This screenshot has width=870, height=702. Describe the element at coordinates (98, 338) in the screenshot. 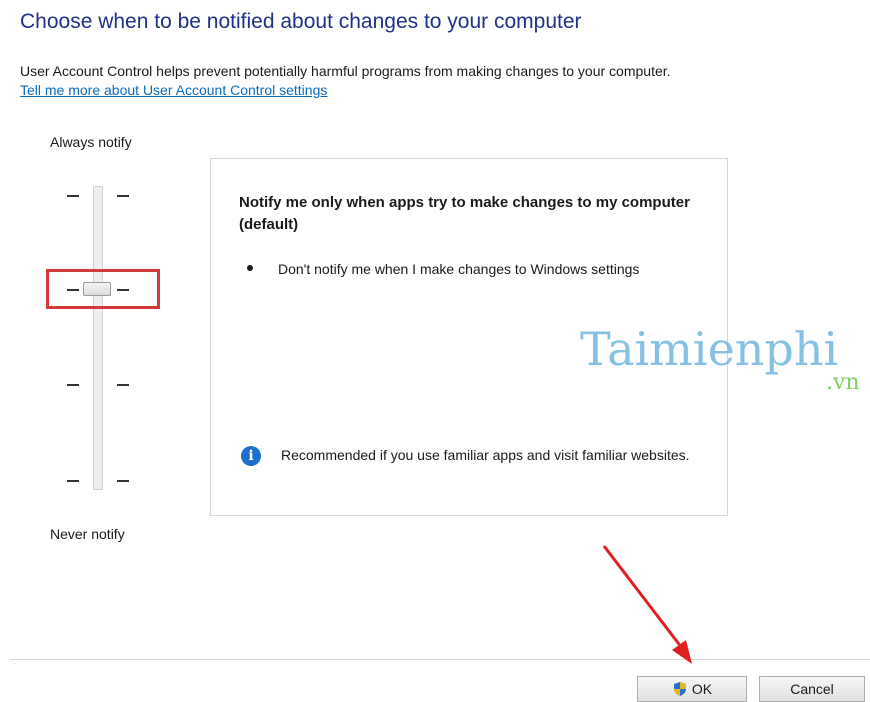

I see `notification-slider-track` at that location.